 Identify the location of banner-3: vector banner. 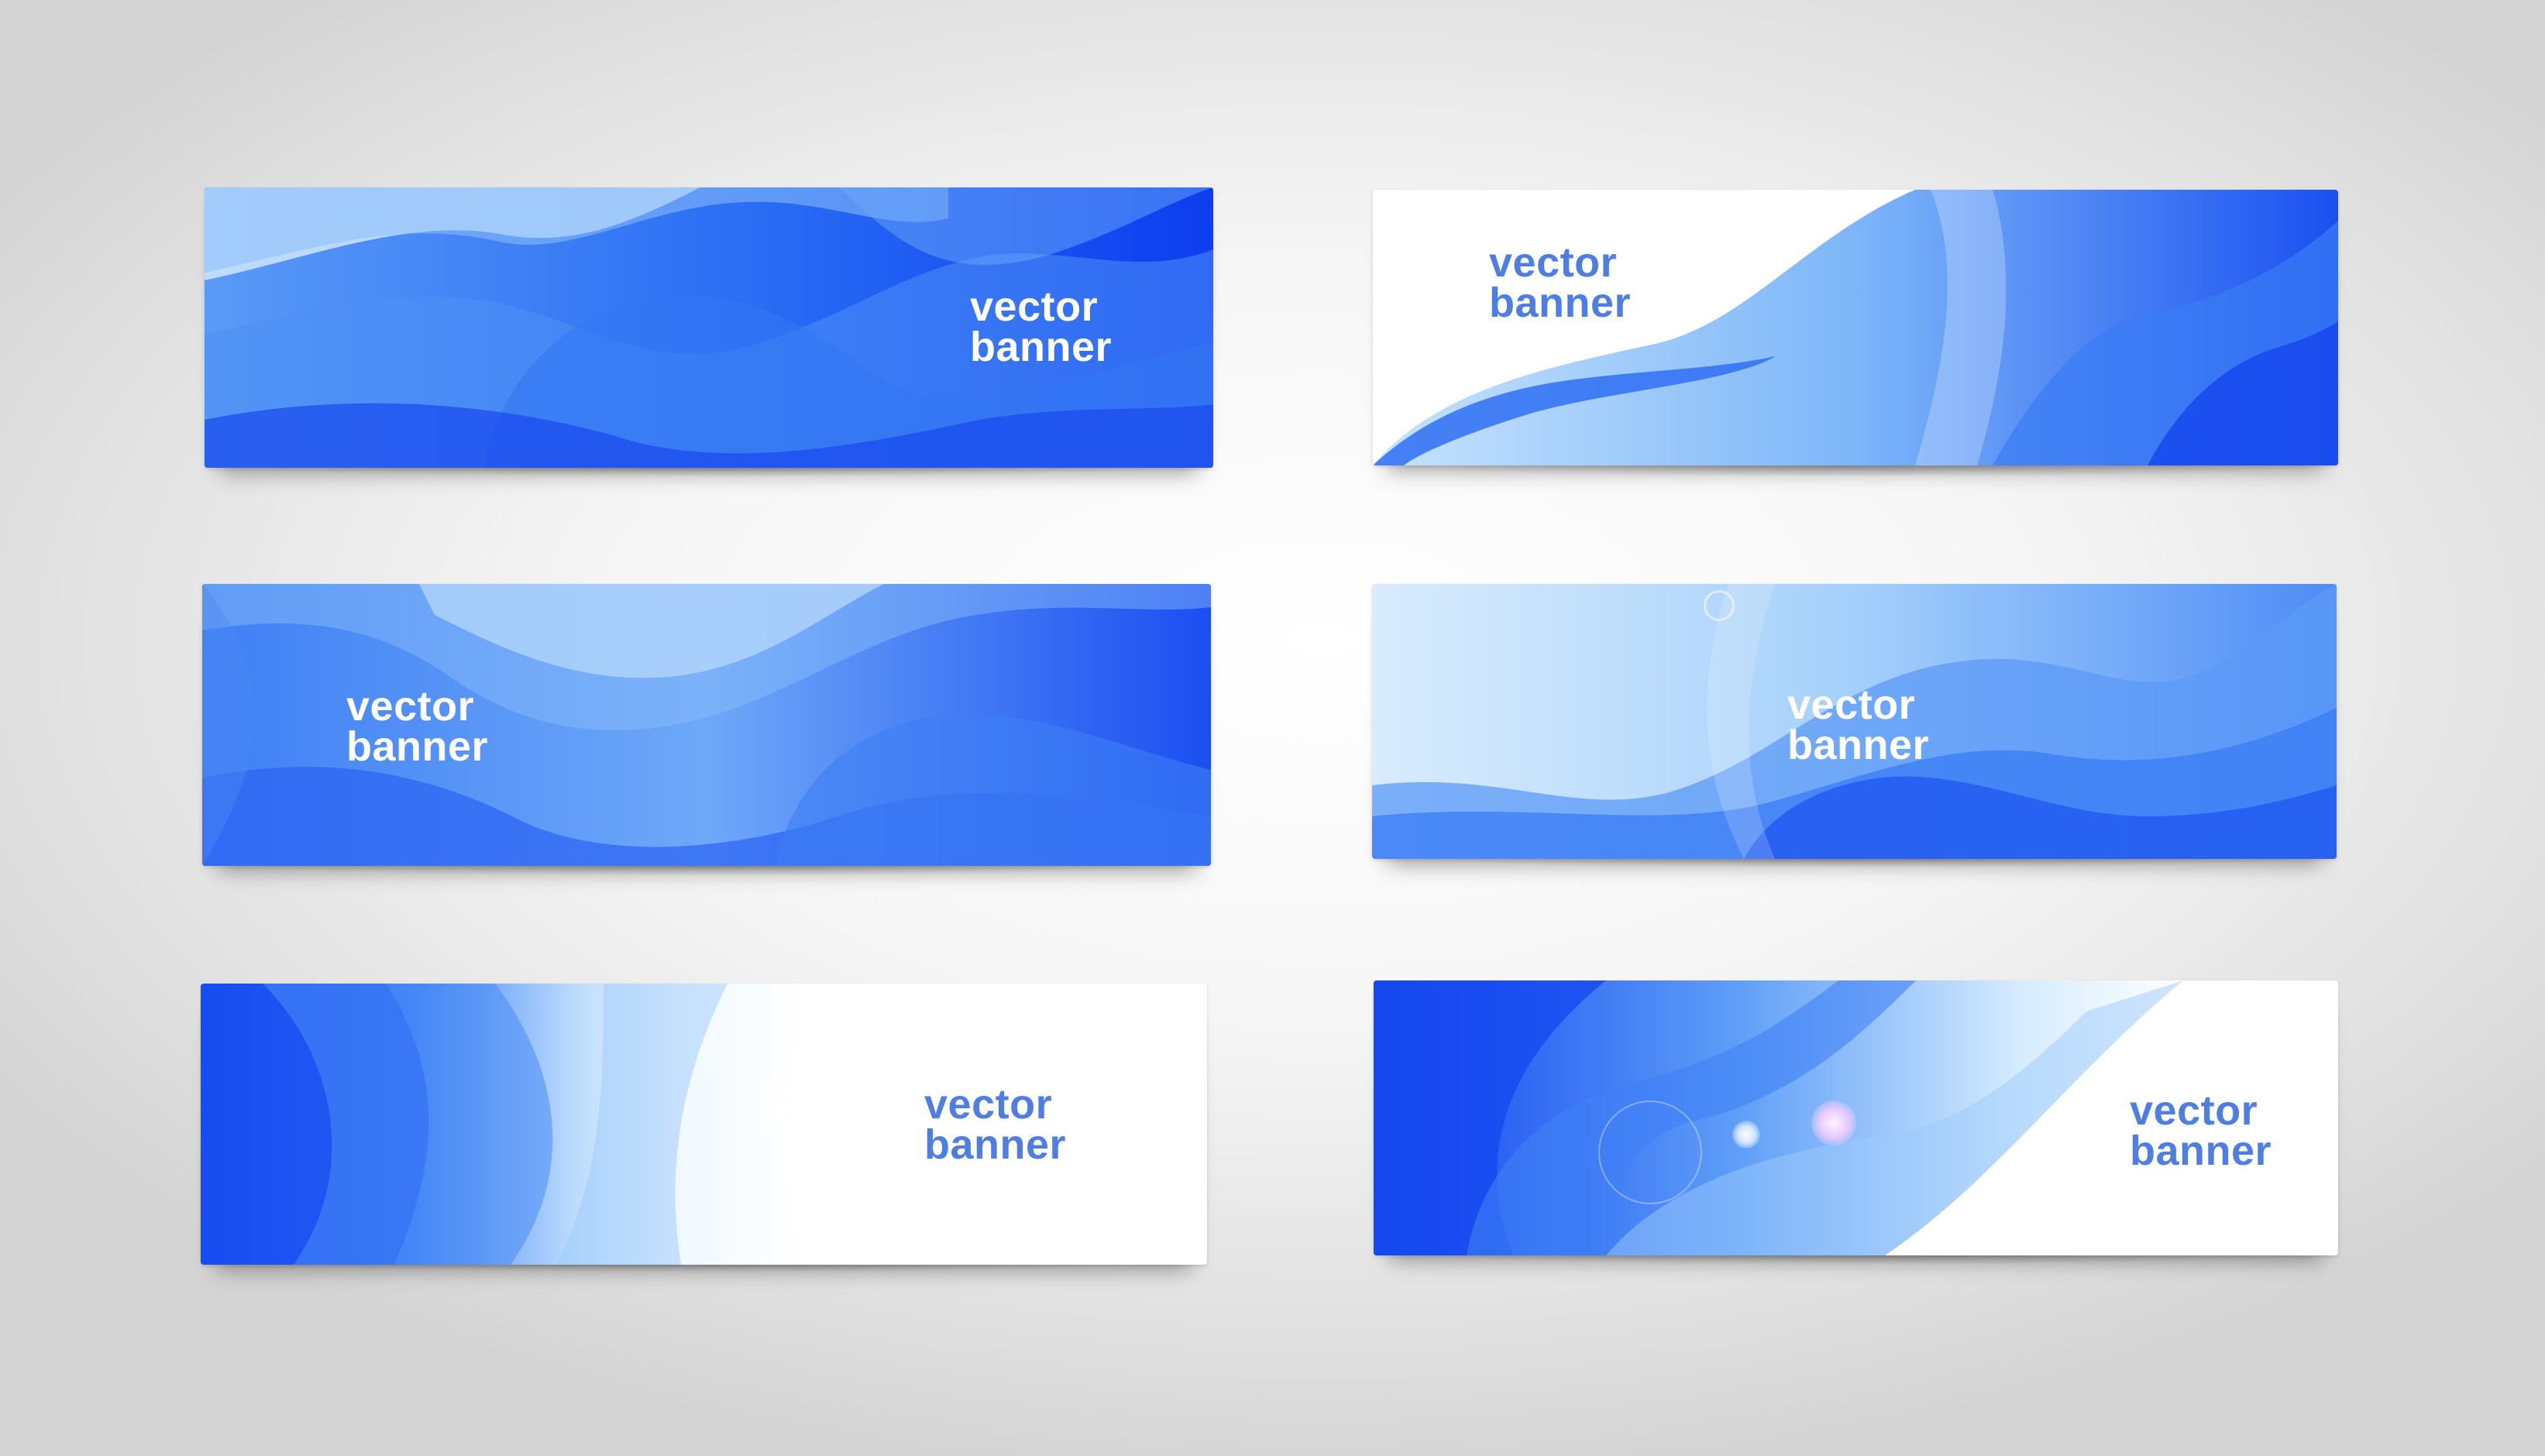
(706, 725).